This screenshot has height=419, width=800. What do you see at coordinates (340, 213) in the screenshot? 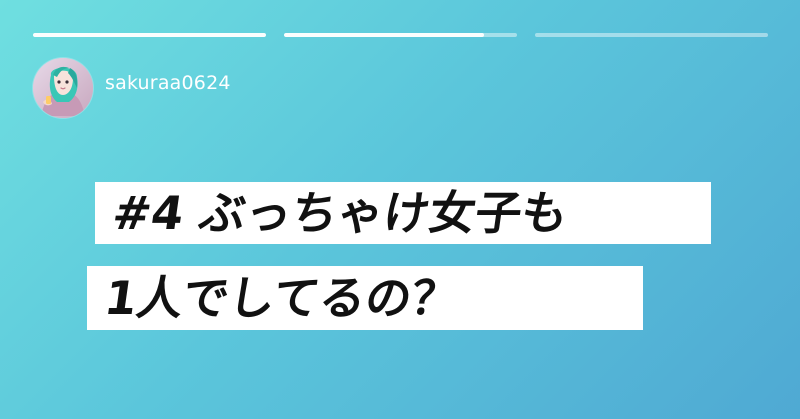
I see `title-line-1-text: #4 ぶっちゃけ女子も` at bounding box center [340, 213].